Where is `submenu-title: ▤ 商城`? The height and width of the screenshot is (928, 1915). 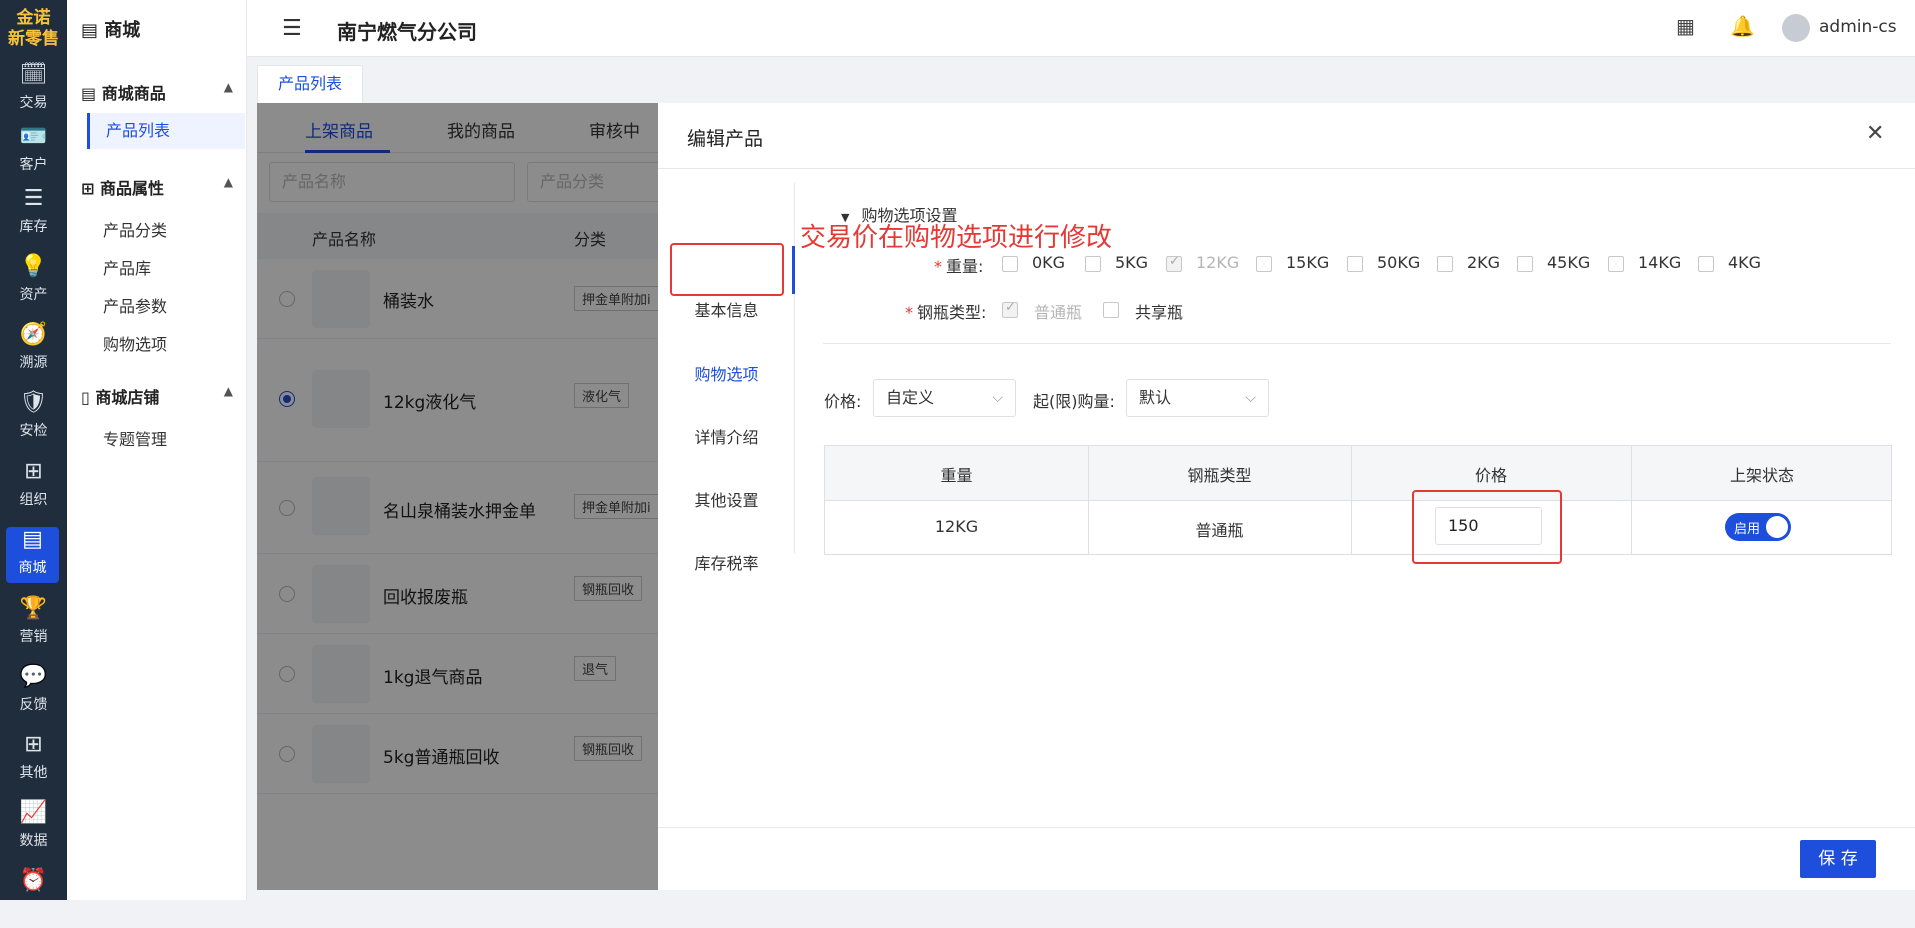
submenu-title: ▤ 商城 is located at coordinates (111, 30).